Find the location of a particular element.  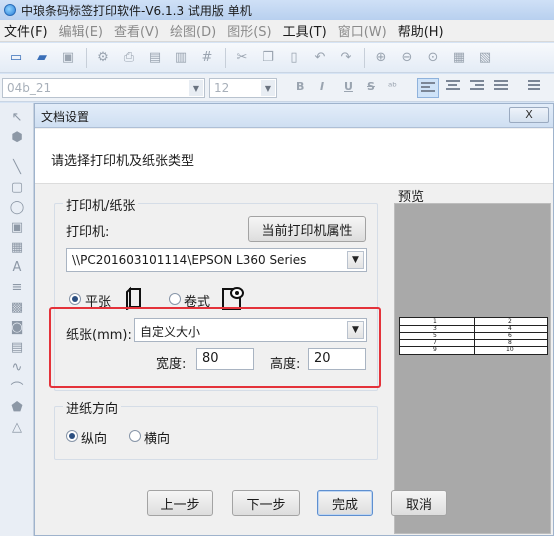

preview-number: 10 is located at coordinates (510, 349).